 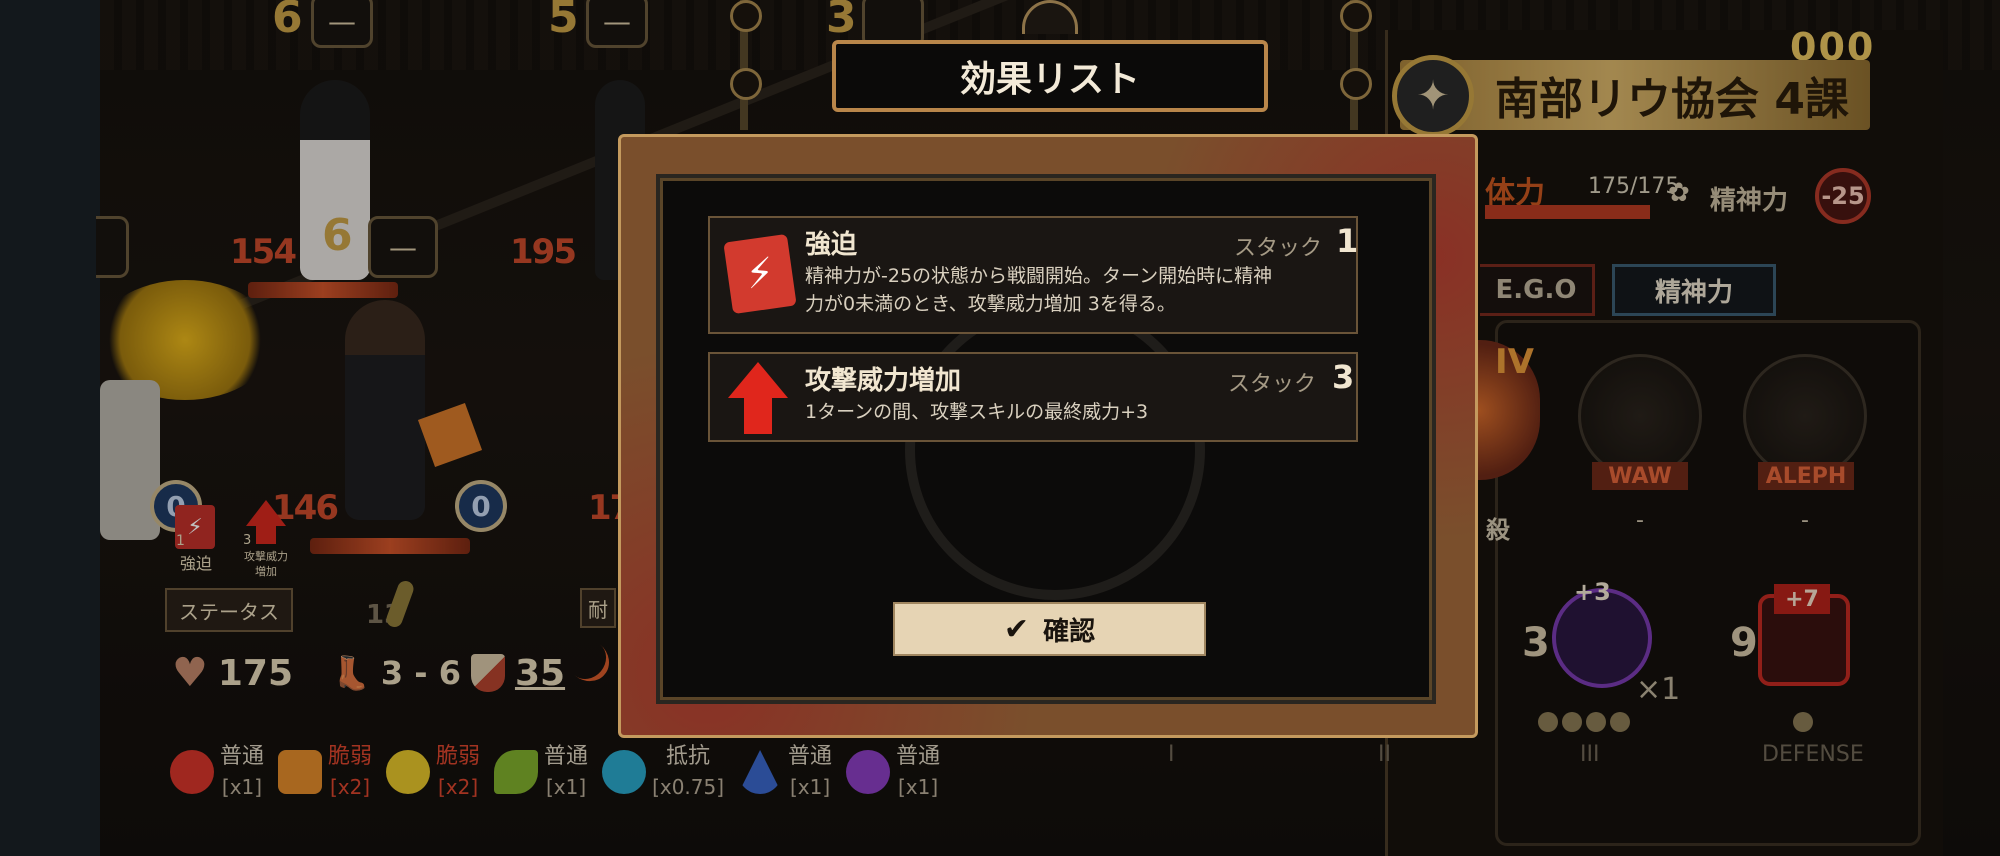 I want to click on confirm-label: 確認, so click(x=1069, y=631).